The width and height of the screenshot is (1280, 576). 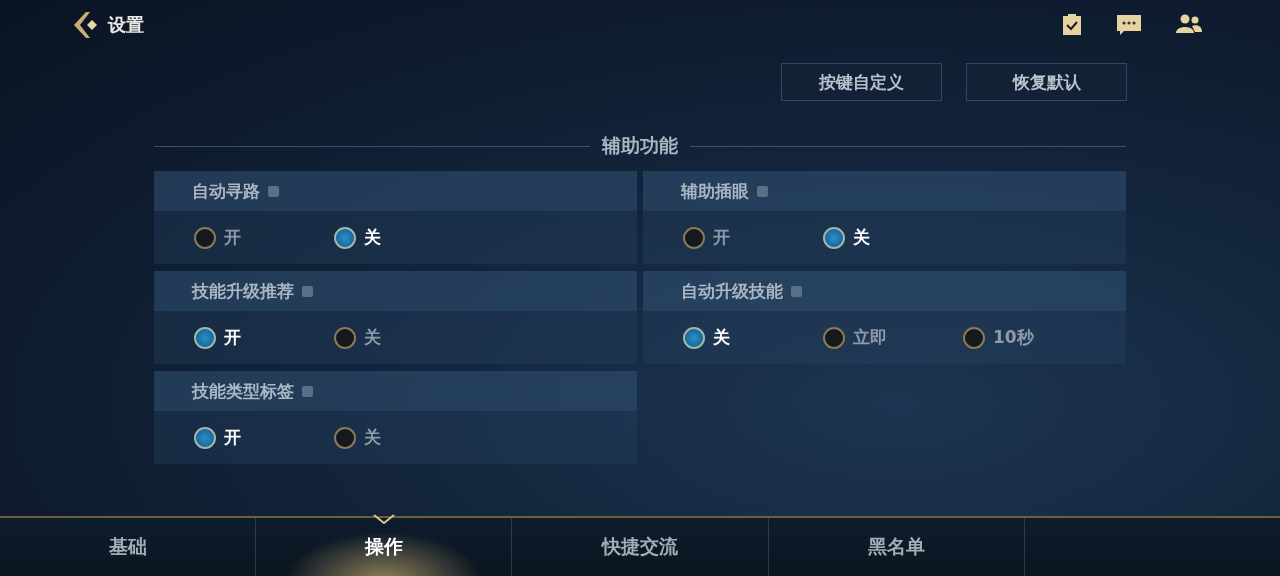 I want to click on nav-tab: 快捷交流, so click(x=640, y=547).